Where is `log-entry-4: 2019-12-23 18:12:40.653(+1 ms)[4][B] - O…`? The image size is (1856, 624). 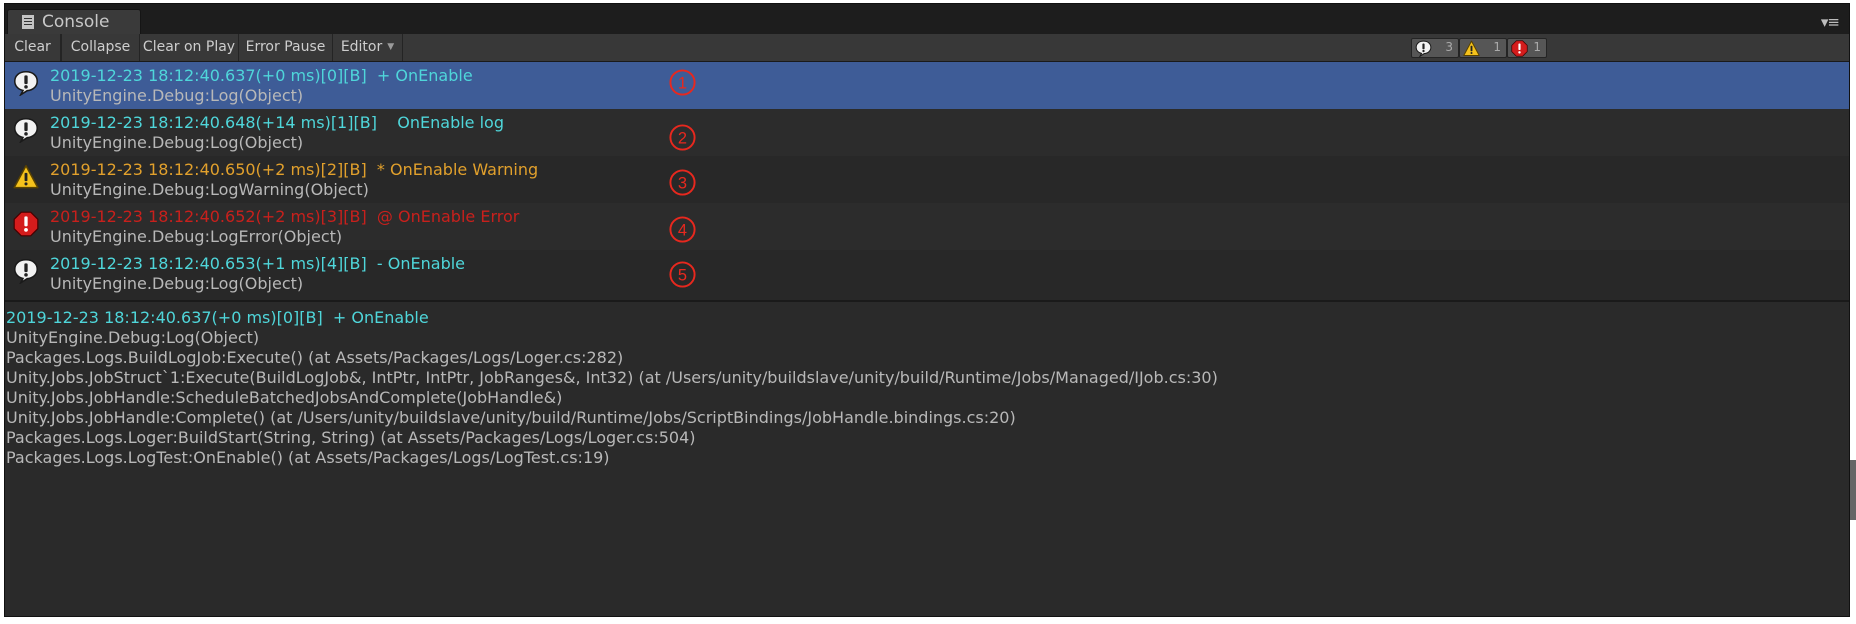 log-entry-4: 2019-12-23 18:12:40.653(+1 ms)[4][B] - O… is located at coordinates (927, 273).